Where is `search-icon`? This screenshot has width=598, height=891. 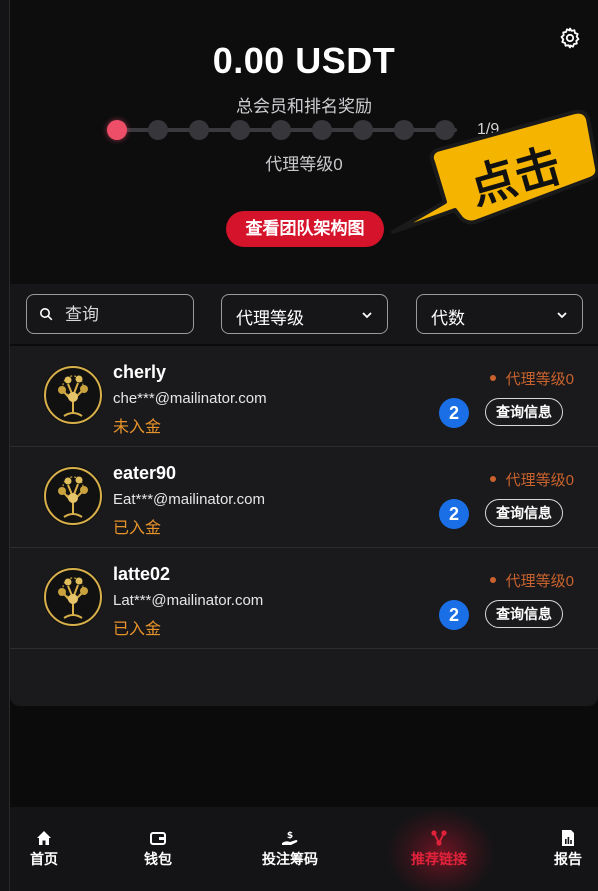 search-icon is located at coordinates (46, 314).